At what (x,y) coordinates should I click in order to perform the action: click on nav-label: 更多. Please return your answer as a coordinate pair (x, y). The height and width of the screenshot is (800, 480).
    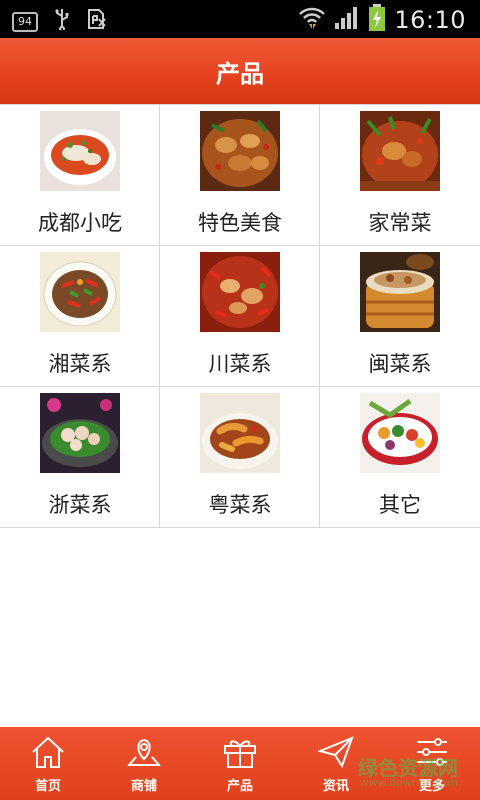
    Looking at the image, I should click on (431, 786).